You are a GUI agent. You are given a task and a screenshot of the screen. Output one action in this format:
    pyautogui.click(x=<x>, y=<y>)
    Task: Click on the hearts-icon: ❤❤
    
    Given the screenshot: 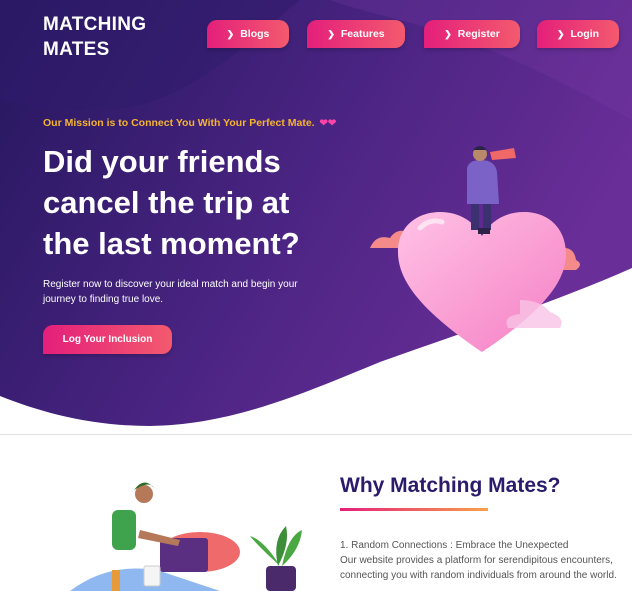 What is the action you would take?
    pyautogui.click(x=328, y=123)
    